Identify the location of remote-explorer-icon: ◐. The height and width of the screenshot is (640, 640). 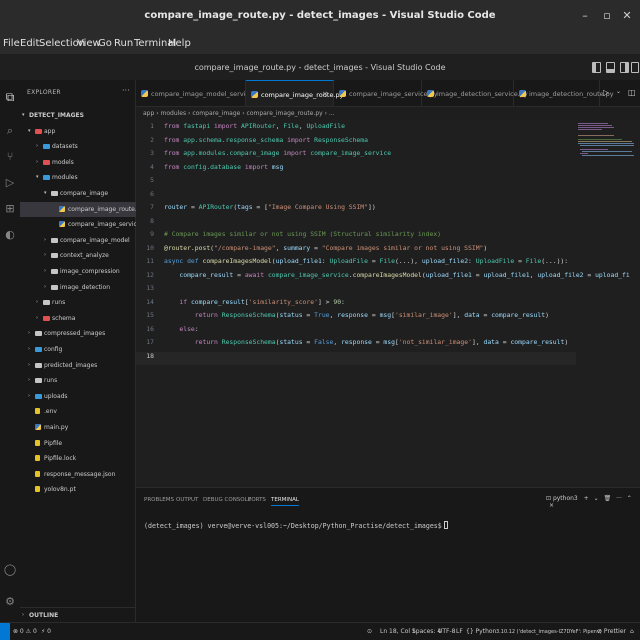
(10, 235).